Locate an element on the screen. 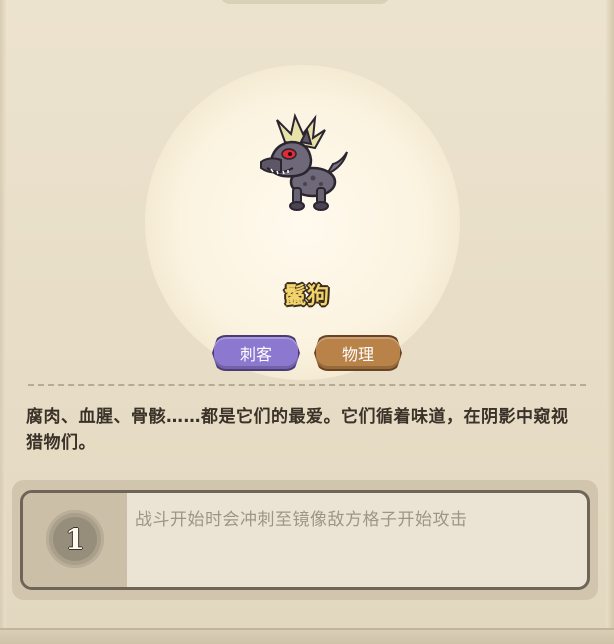 Image resolution: width=614 pixels, height=644 pixels. skill-level-badge: 1 is located at coordinates (75, 539).